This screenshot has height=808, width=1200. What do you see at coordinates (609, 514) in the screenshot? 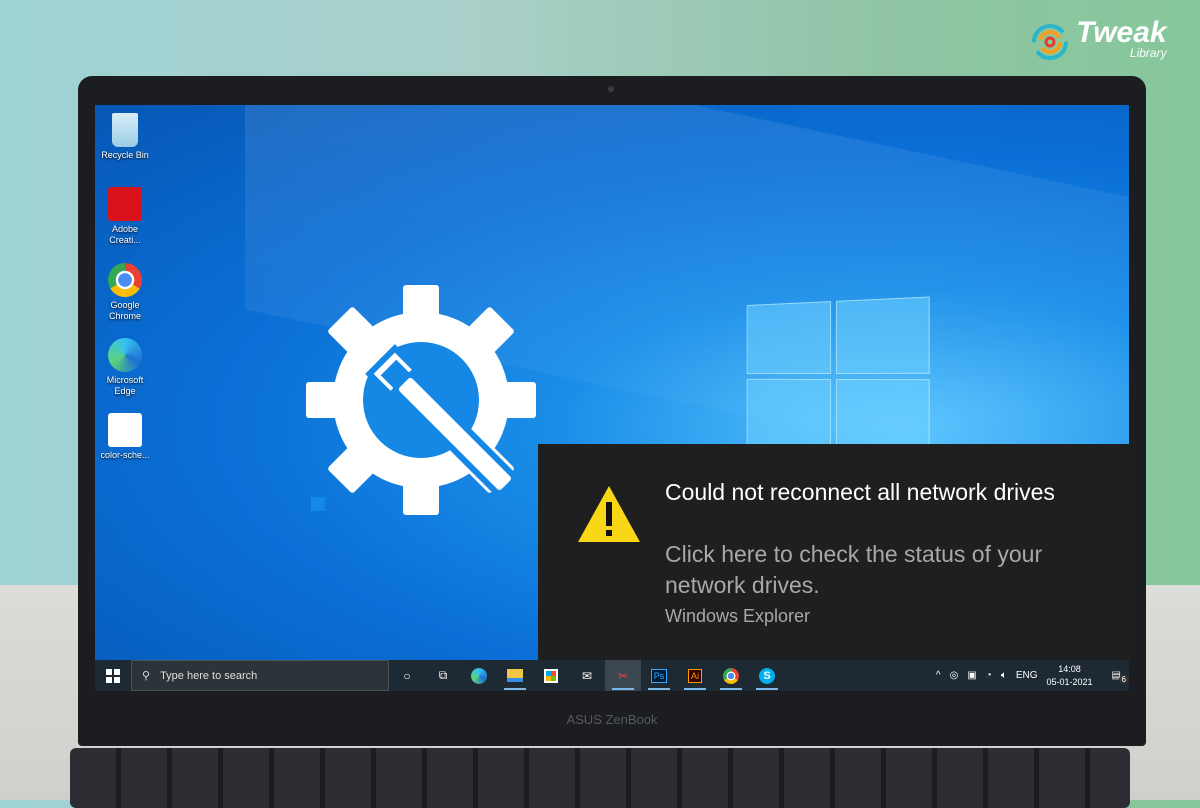
I see `warning-icon` at bounding box center [609, 514].